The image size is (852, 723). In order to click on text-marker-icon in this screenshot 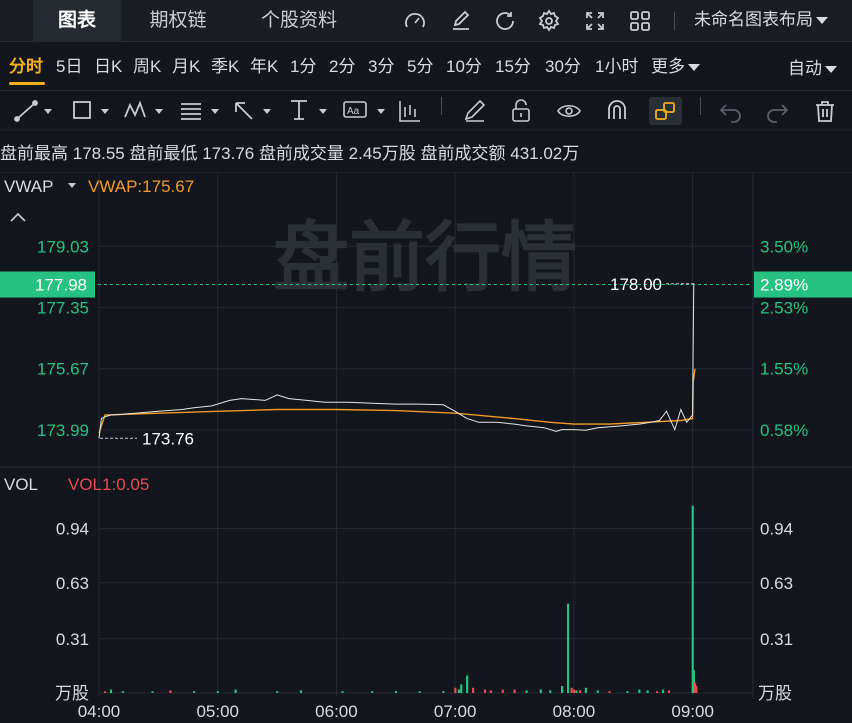, I will do `click(310, 111)`.